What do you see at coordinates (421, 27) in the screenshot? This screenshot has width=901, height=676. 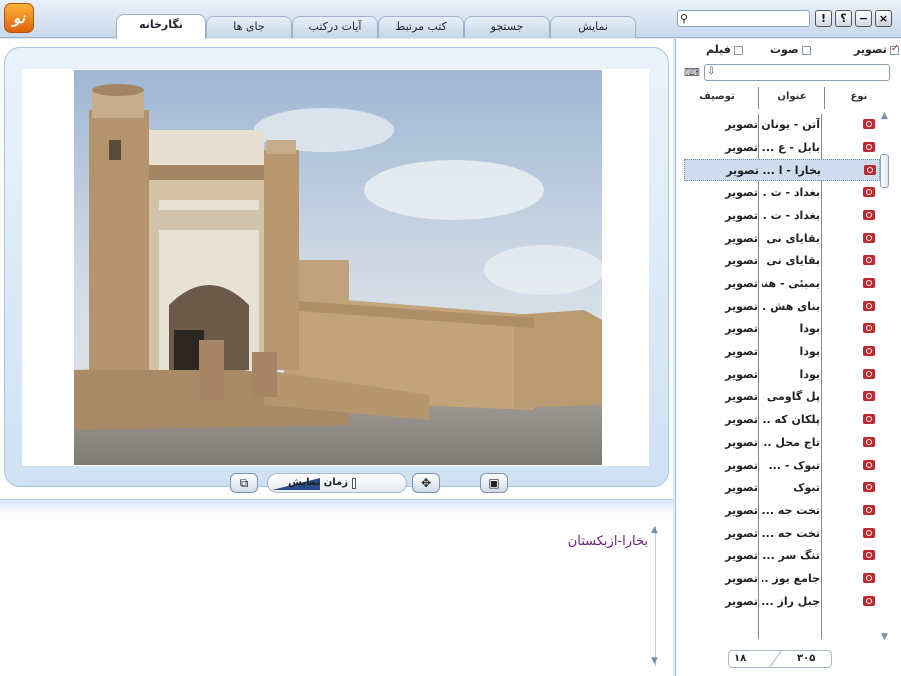 I see `tab-related-books: کتب مرتبط` at bounding box center [421, 27].